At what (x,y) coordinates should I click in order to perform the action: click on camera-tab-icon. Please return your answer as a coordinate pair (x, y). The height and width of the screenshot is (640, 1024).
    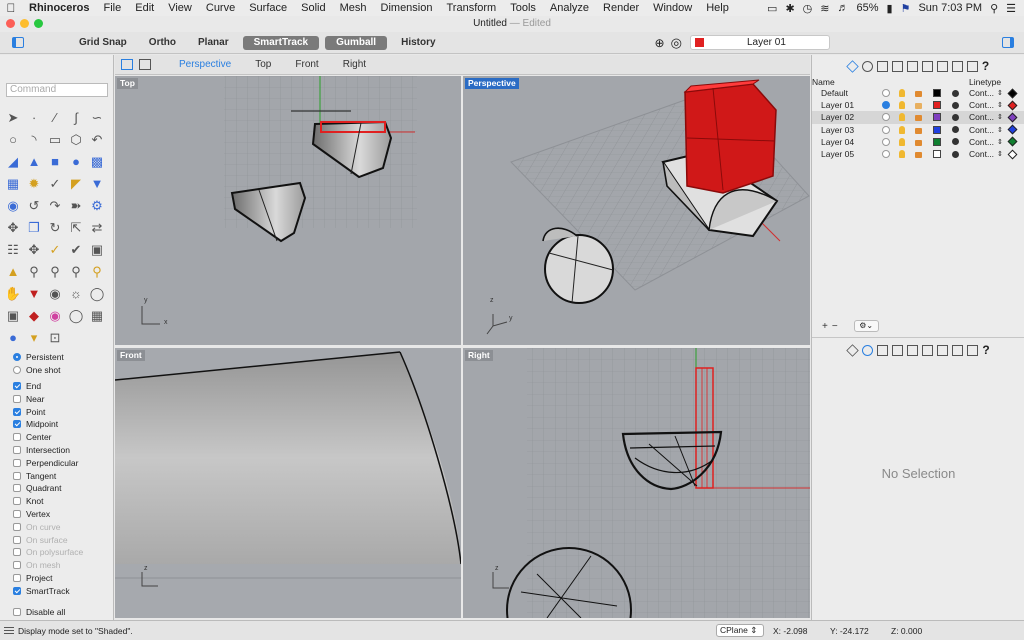
    Looking at the image, I should click on (913, 350).